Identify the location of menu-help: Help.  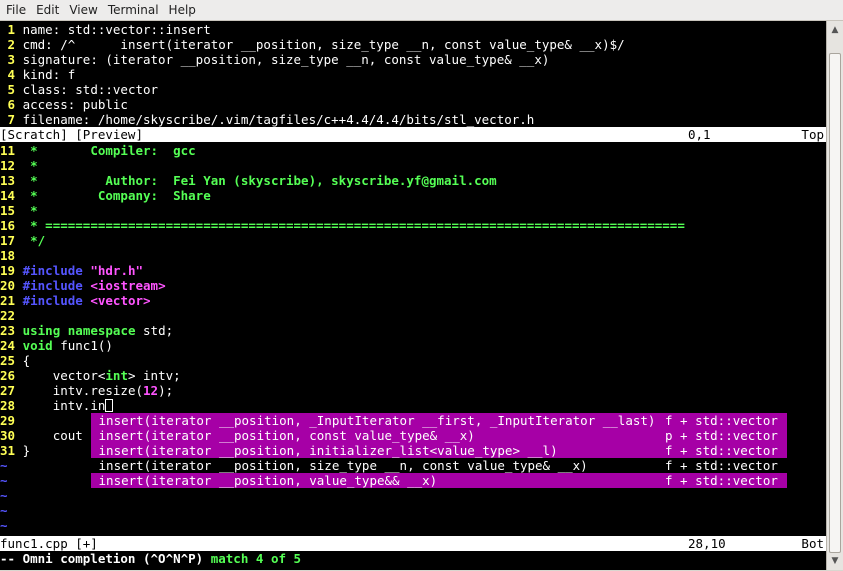
(182, 10).